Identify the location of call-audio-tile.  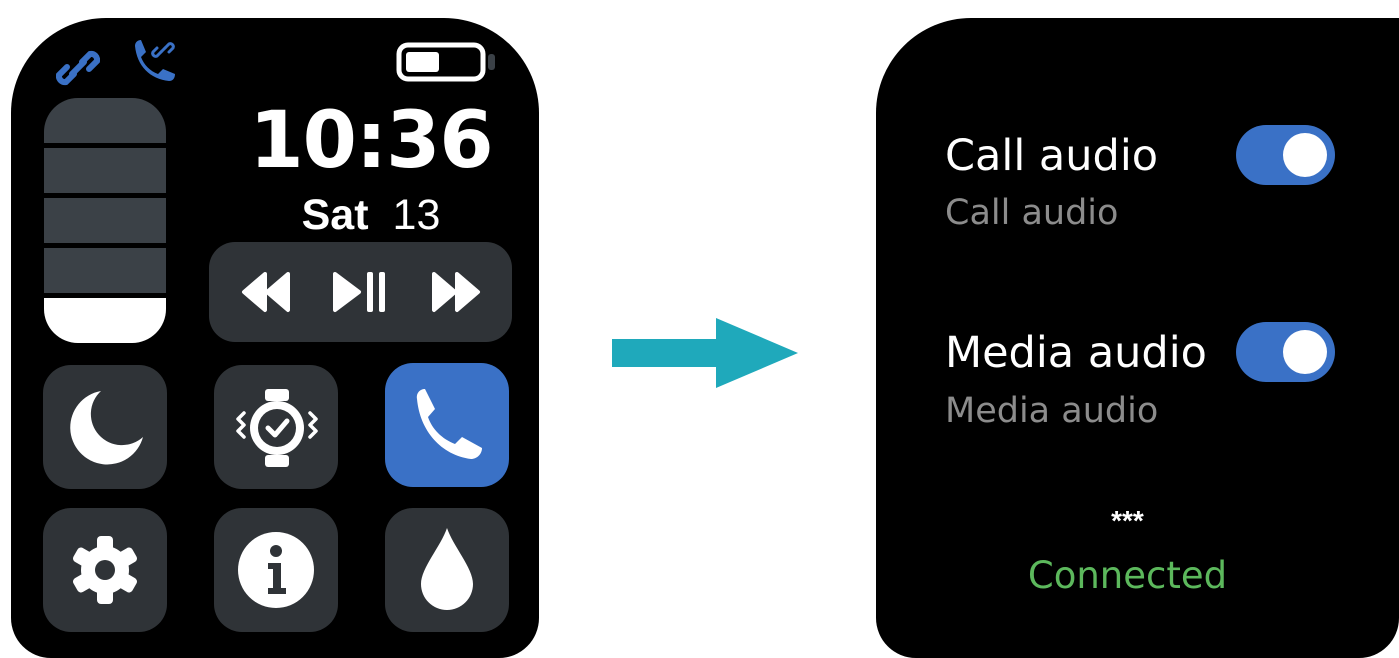
(447, 425).